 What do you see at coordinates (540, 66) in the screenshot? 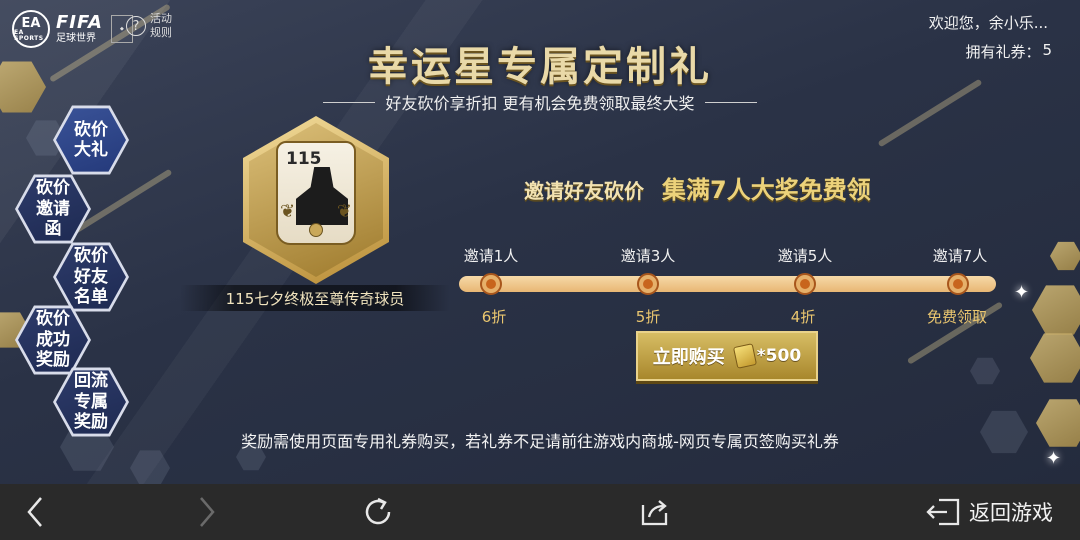
I see `page-title: 幸运星专属定制礼` at bounding box center [540, 66].